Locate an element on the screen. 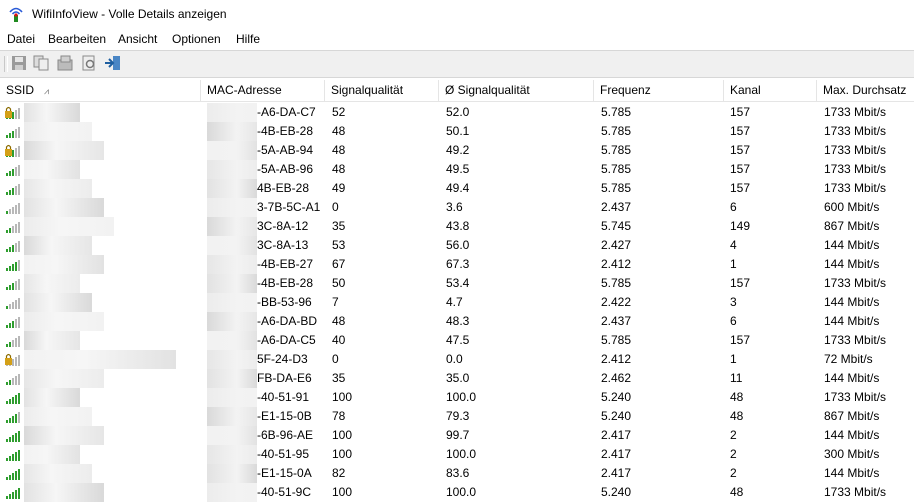 The image size is (914, 502). table-row: FB-DA-E6 35 35.0 2.462 11 144 Mbit/s is located at coordinates (457, 378).